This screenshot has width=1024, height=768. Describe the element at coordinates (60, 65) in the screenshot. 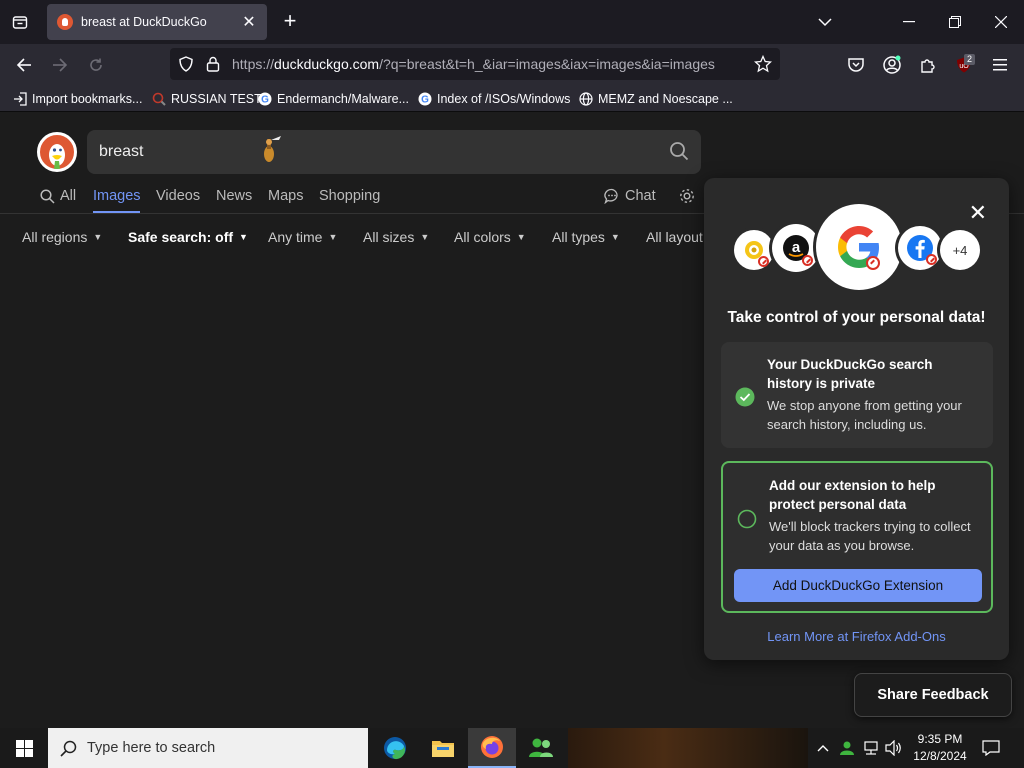

I see `forward-arrow-icon` at that location.